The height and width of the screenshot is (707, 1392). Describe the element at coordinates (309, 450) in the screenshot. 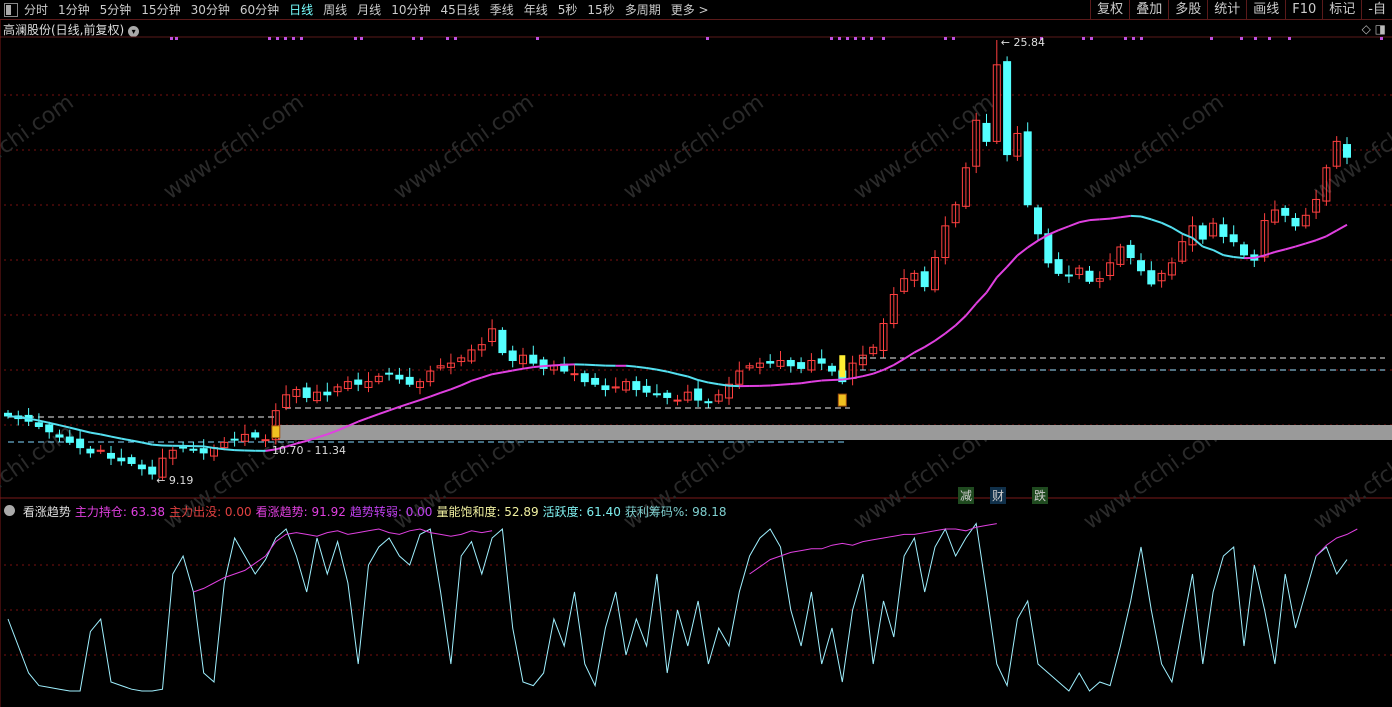

I see `range-label: 10.70 - 11.34` at that location.